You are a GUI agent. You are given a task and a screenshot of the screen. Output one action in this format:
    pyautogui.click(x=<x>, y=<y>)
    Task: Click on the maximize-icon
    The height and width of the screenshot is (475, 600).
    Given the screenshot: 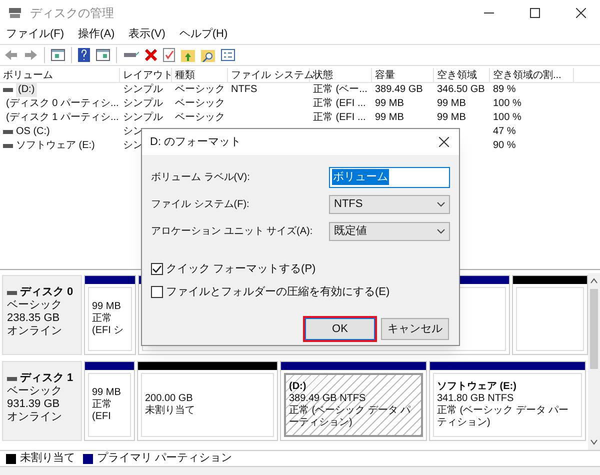 What is the action you would take?
    pyautogui.click(x=535, y=13)
    